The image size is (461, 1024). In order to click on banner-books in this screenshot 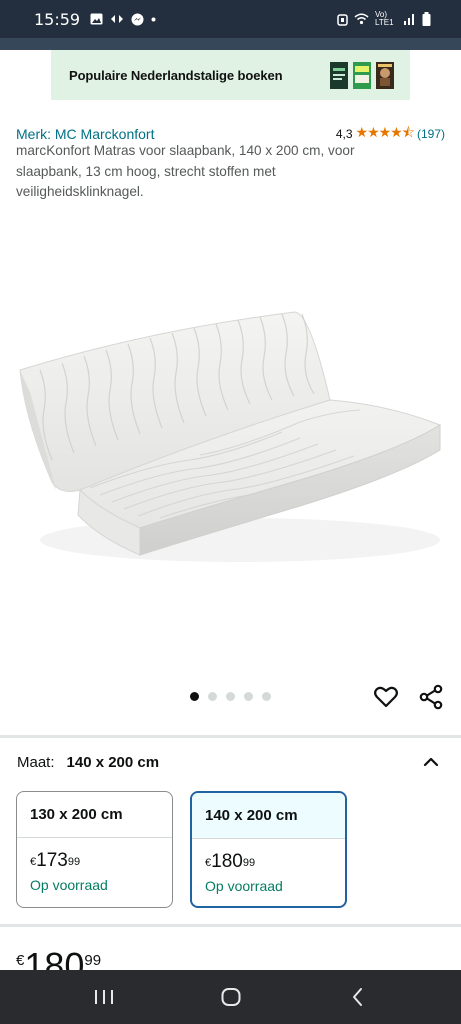, I will do `click(362, 75)`.